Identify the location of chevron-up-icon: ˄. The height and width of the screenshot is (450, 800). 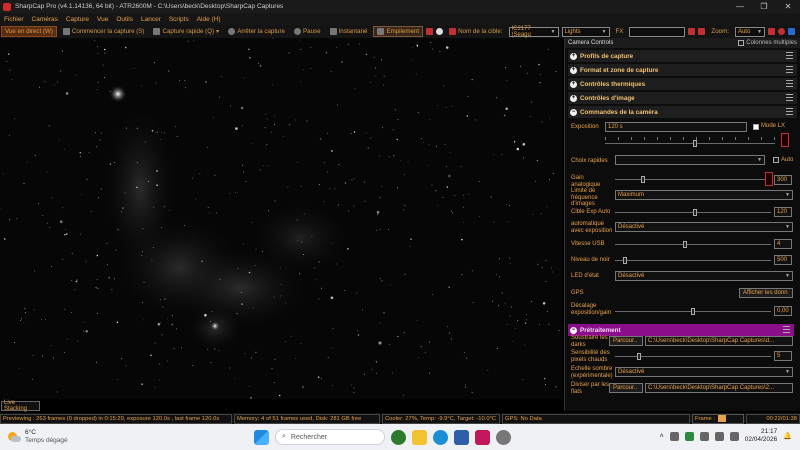
(662, 436).